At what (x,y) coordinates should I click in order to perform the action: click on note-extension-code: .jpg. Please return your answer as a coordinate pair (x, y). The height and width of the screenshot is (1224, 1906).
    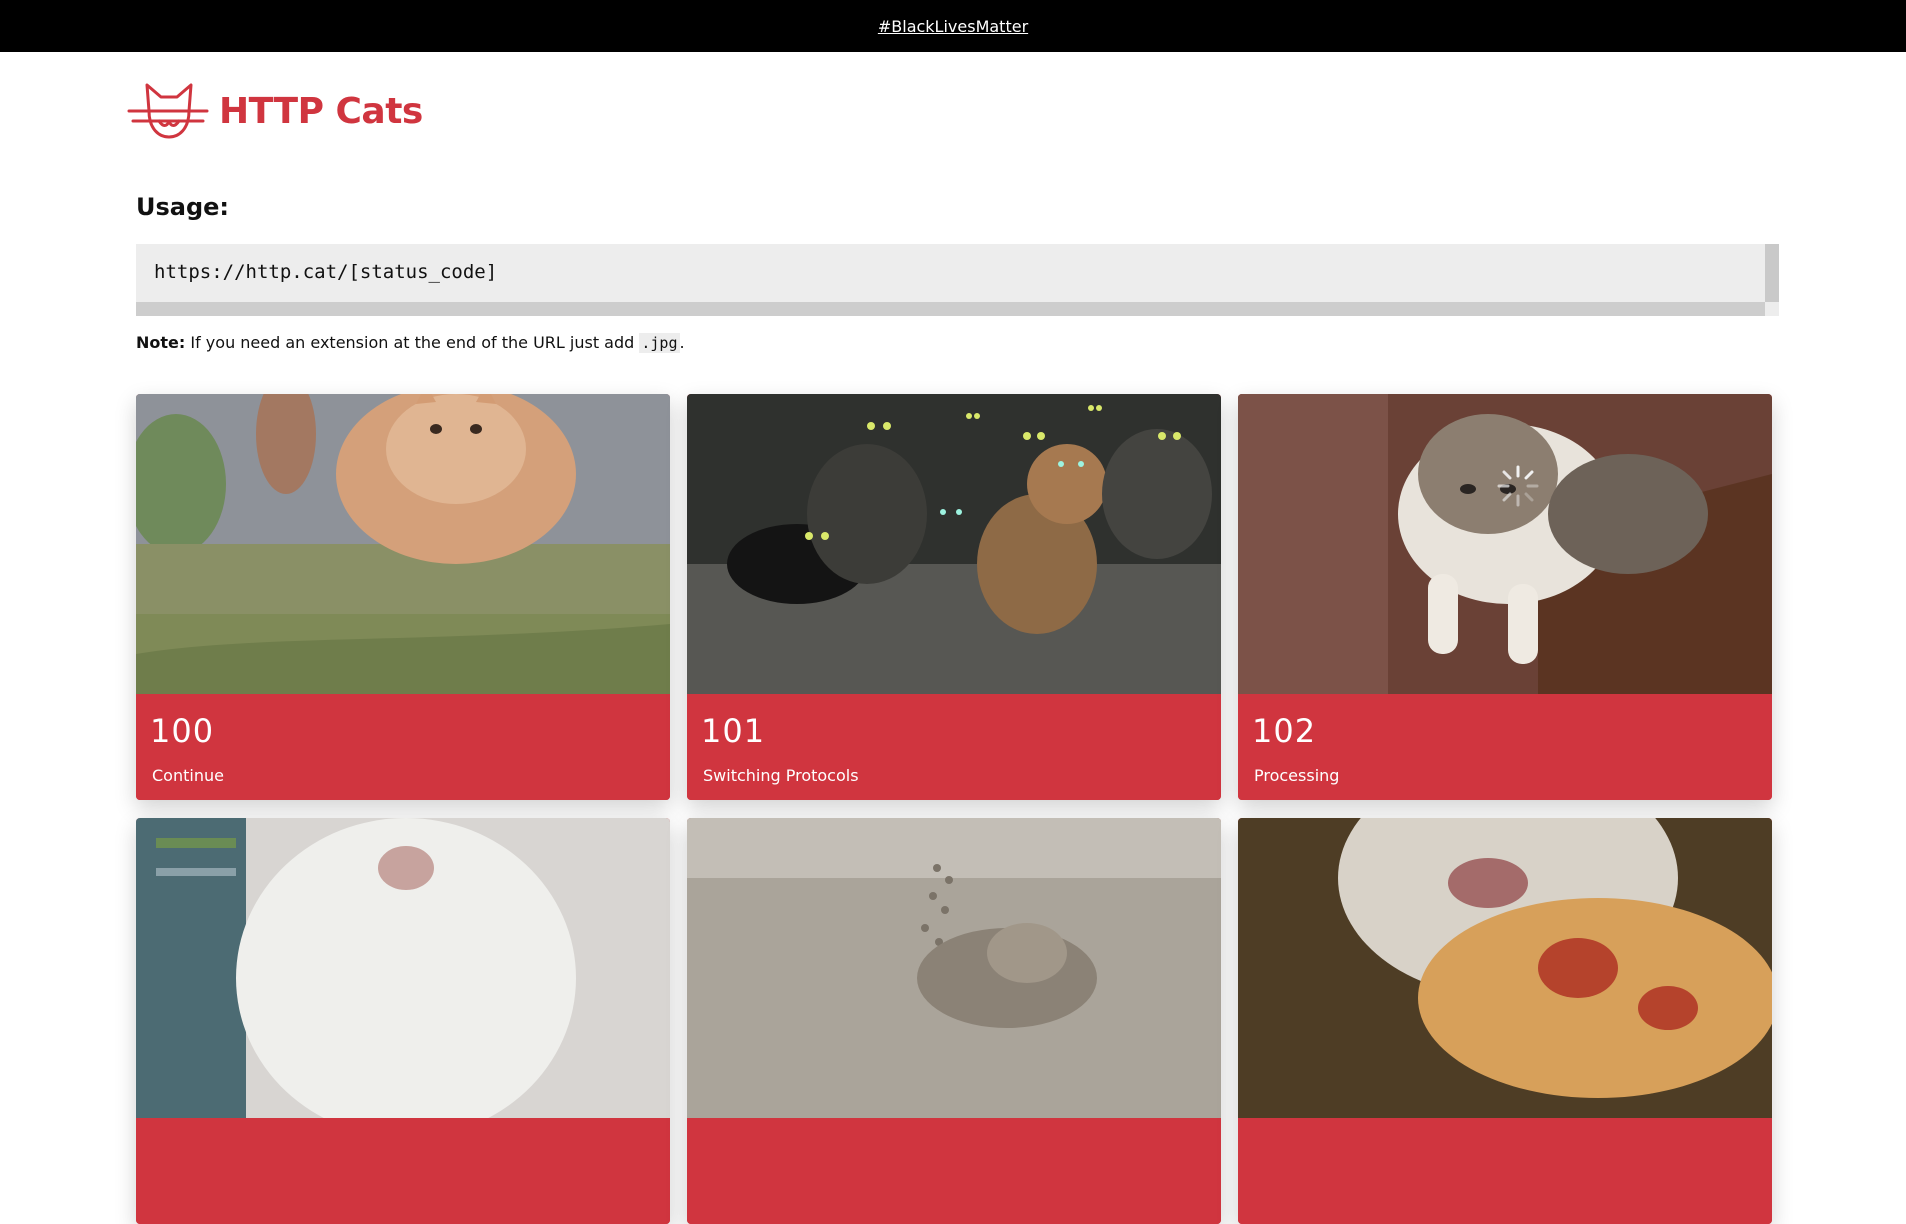
    Looking at the image, I should click on (659, 343).